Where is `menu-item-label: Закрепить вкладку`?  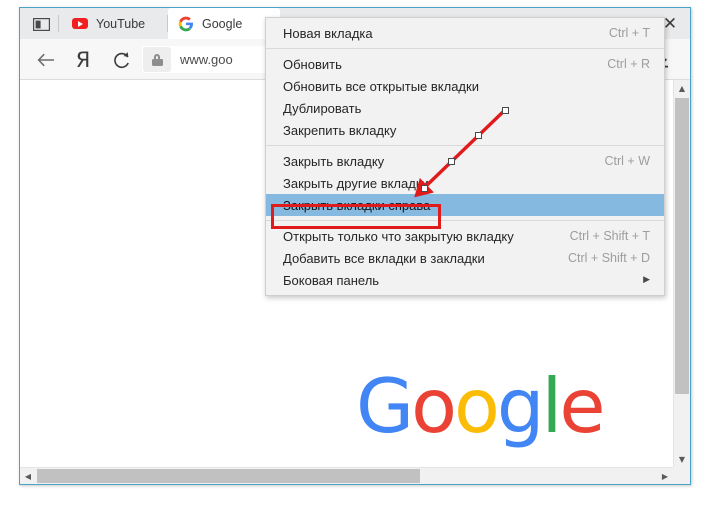
menu-item-label: Закрепить вкладку is located at coordinates (340, 130).